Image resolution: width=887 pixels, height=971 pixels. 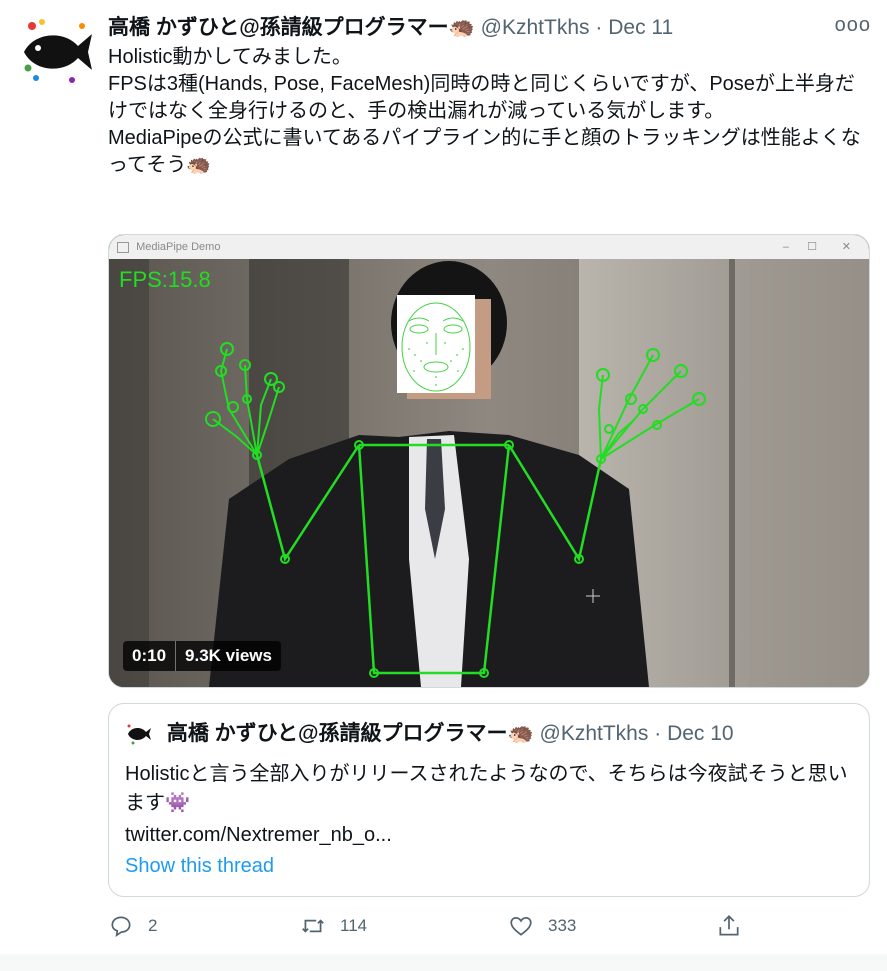 I want to click on quoted-tweet-header: 高橋 かずひと@孫請級プログラマー🦔 @KzhtTkhs · Dec 10, so click(x=429, y=734).